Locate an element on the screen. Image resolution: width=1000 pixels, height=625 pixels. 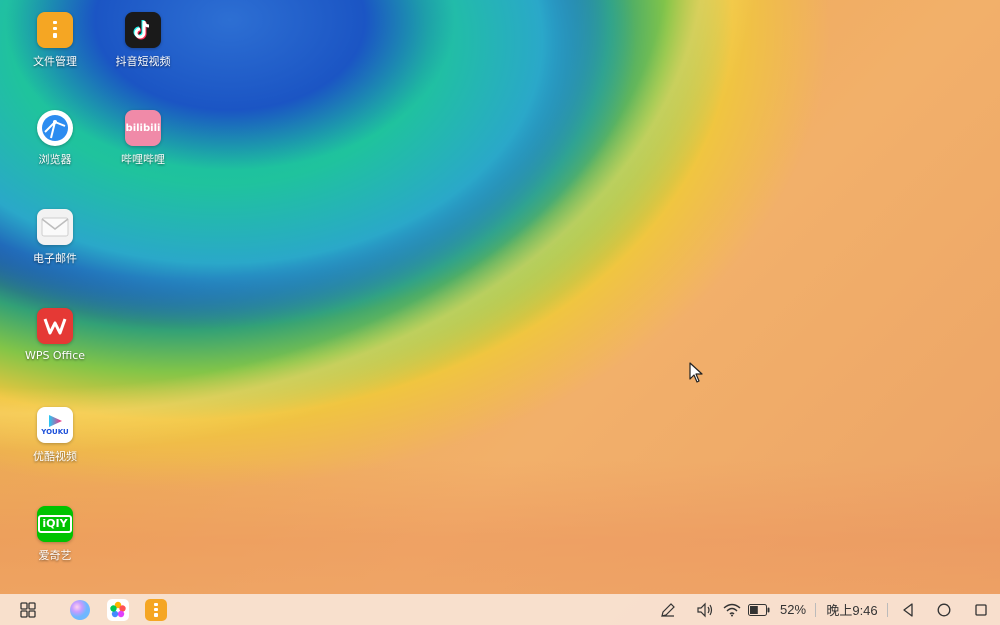
app-launcher-icon is located at coordinates (28, 609).